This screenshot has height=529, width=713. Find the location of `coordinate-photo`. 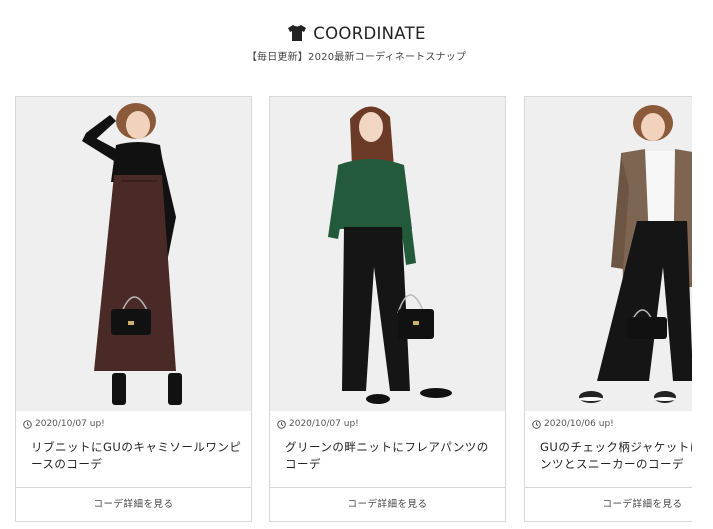

coordinate-photo is located at coordinates (608, 254).